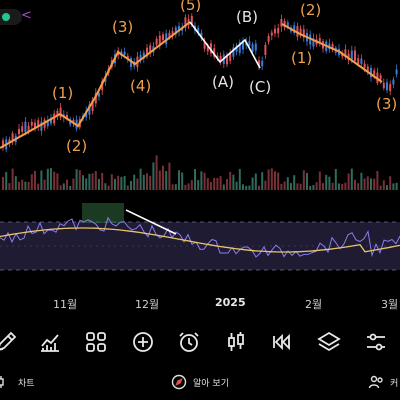  I want to click on candlestick-icon, so click(236, 342).